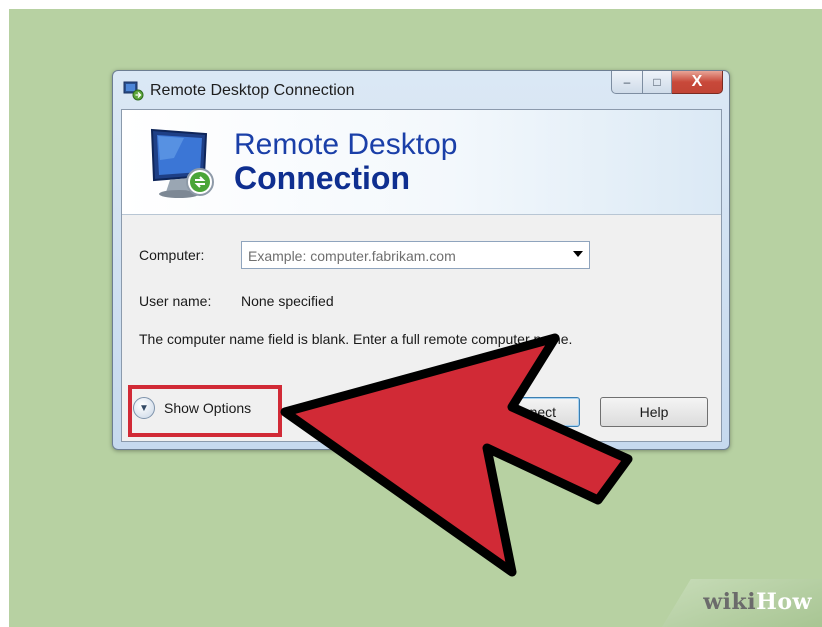 Image resolution: width=822 pixels, height=627 pixels. I want to click on computer-label: Computer:, so click(172, 255).